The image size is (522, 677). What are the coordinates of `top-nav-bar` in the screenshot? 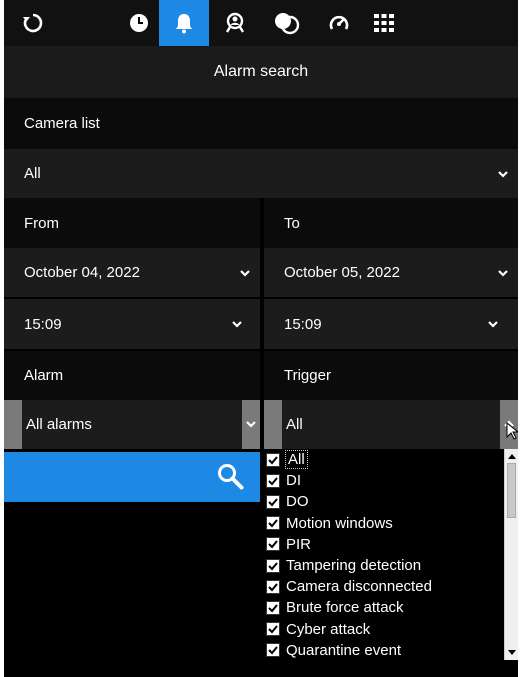 It's located at (261, 23).